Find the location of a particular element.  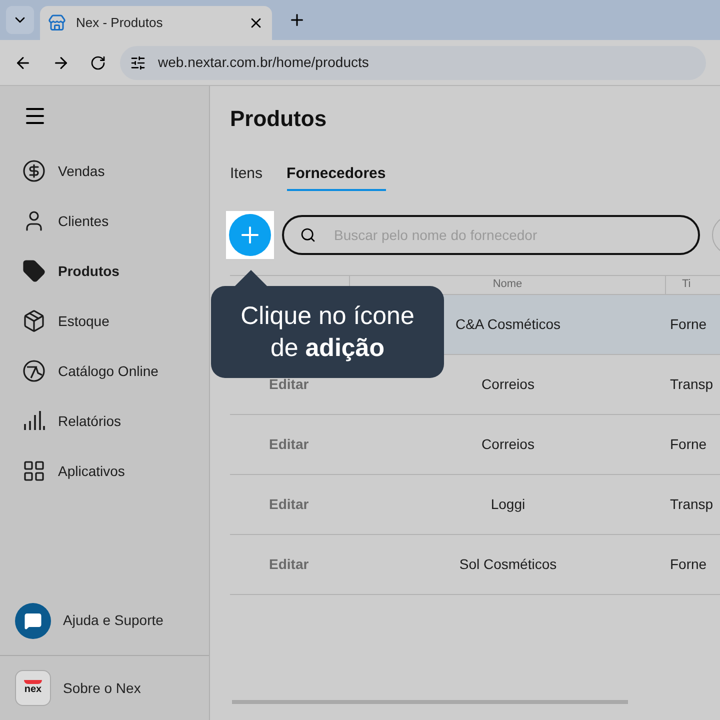

table-row: Editar Correios Forne is located at coordinates (475, 444).